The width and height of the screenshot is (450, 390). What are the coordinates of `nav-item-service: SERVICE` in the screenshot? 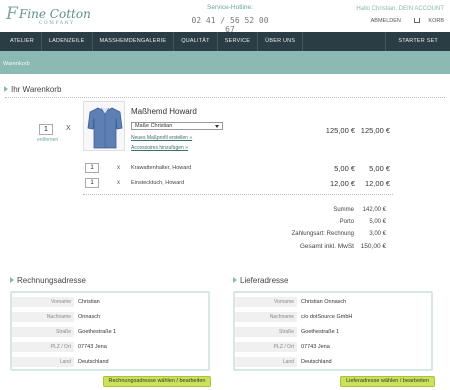 It's located at (238, 41).